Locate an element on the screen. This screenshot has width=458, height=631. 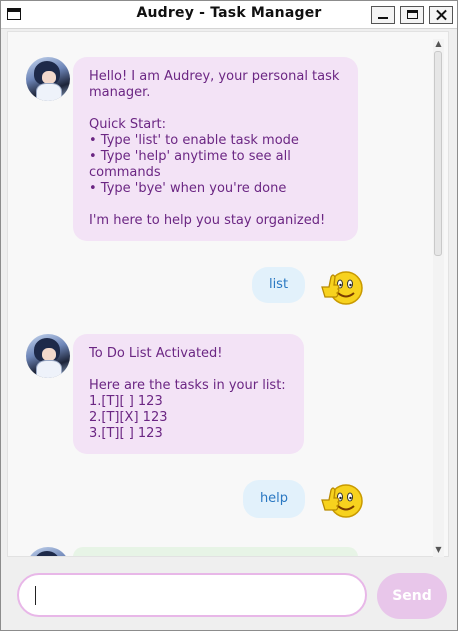
send-button: Send is located at coordinates (412, 596).